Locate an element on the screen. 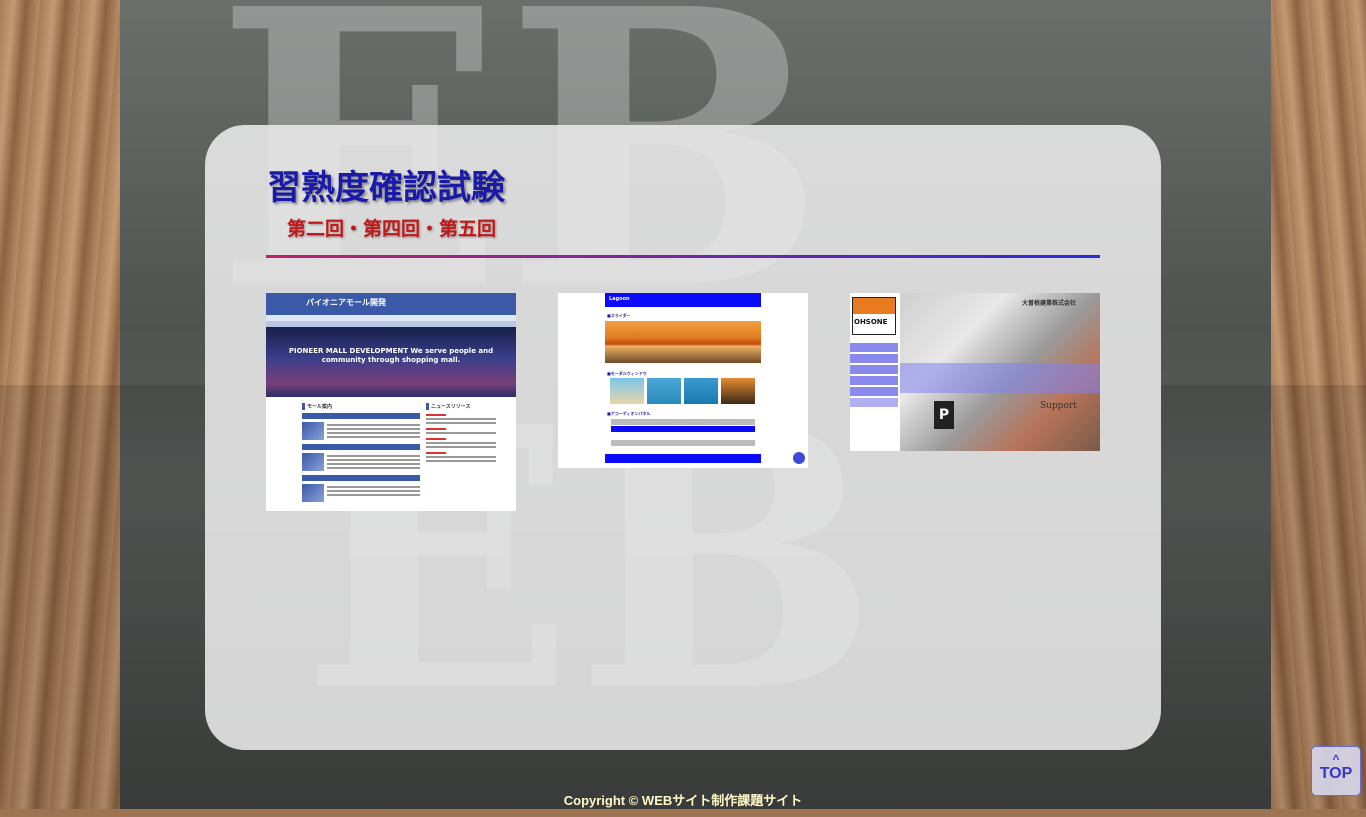 This screenshot has width=1366, height=817. thumb-header: Lagoon is located at coordinates (683, 300).